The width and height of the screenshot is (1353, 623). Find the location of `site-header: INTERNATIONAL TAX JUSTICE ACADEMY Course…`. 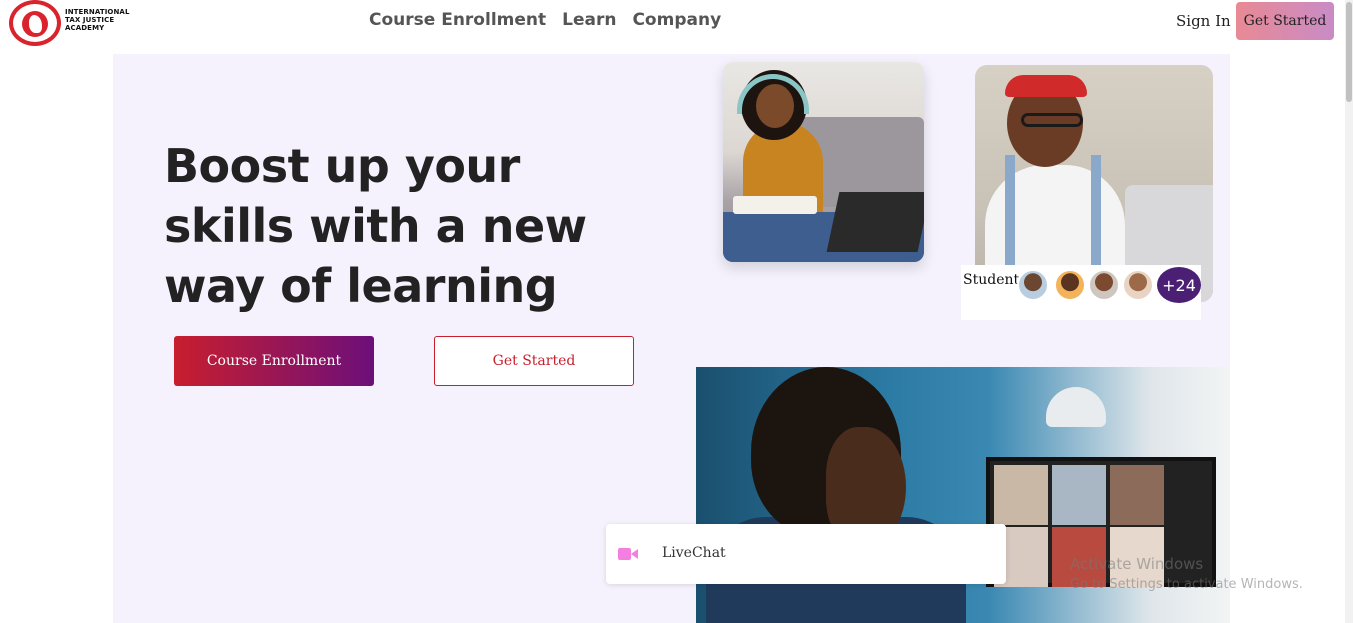

site-header: INTERNATIONAL TAX JUSTICE ACADEMY Course… is located at coordinates (670, 23).